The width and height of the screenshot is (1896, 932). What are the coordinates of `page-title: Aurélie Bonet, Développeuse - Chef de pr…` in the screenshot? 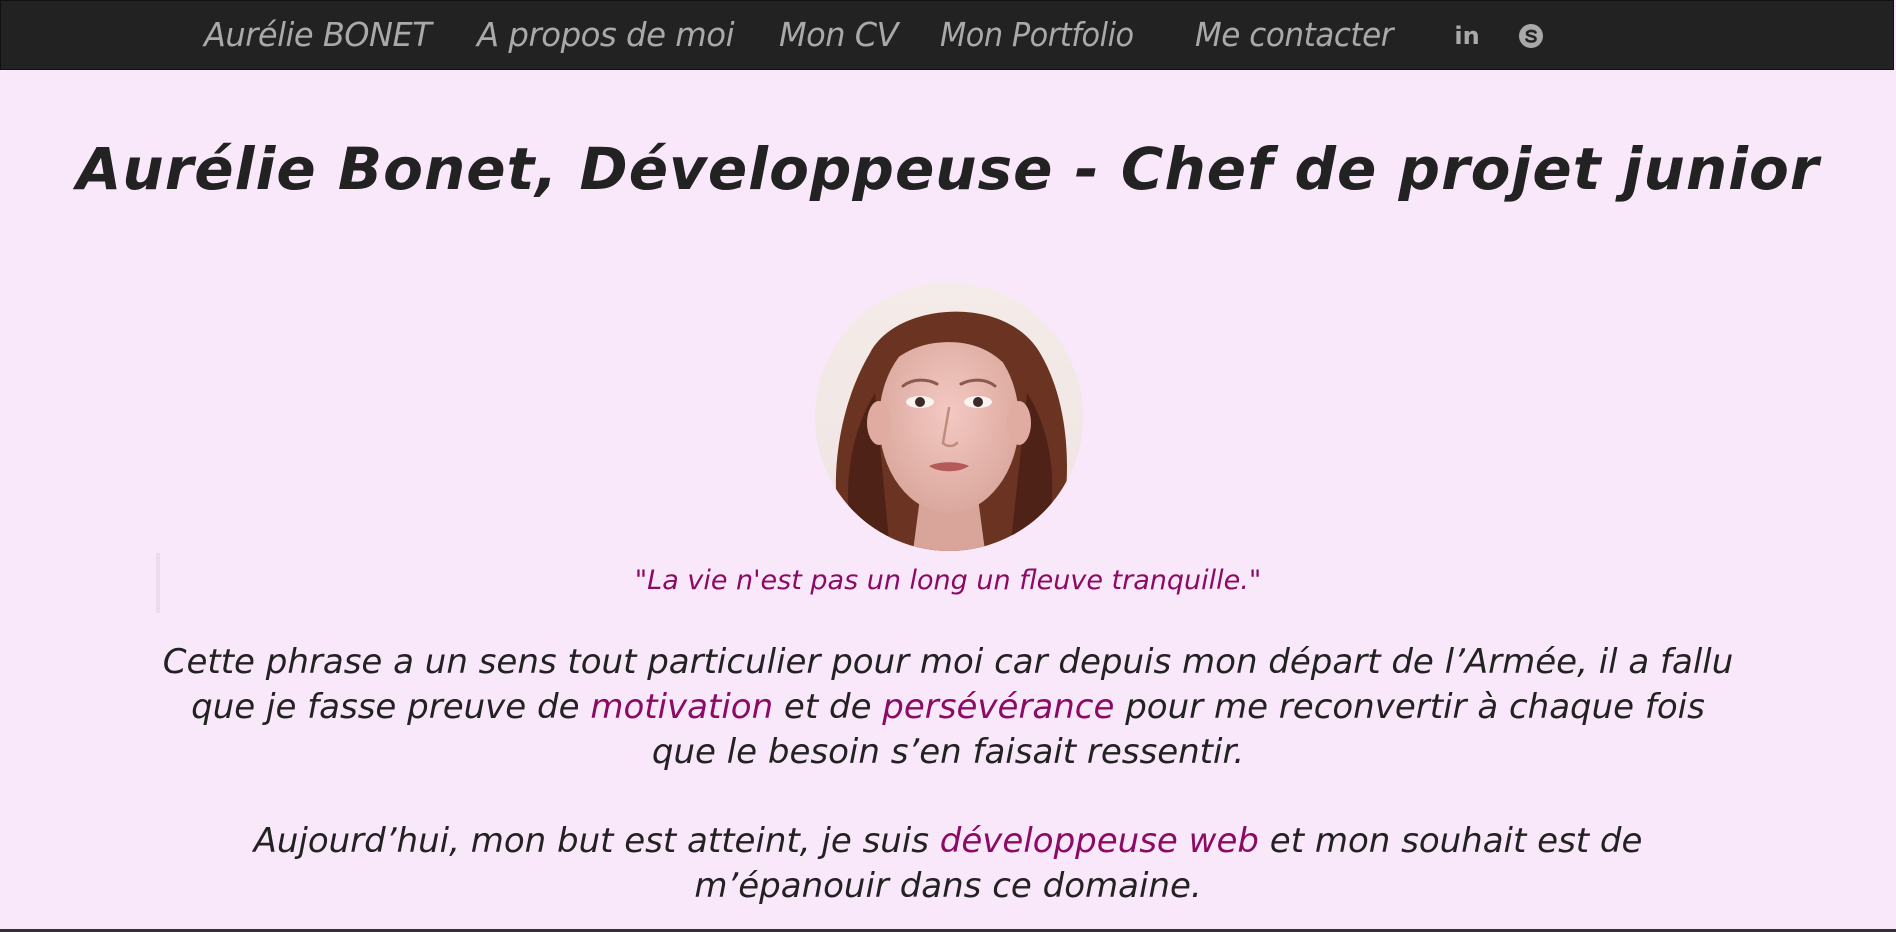 It's located at (948, 169).